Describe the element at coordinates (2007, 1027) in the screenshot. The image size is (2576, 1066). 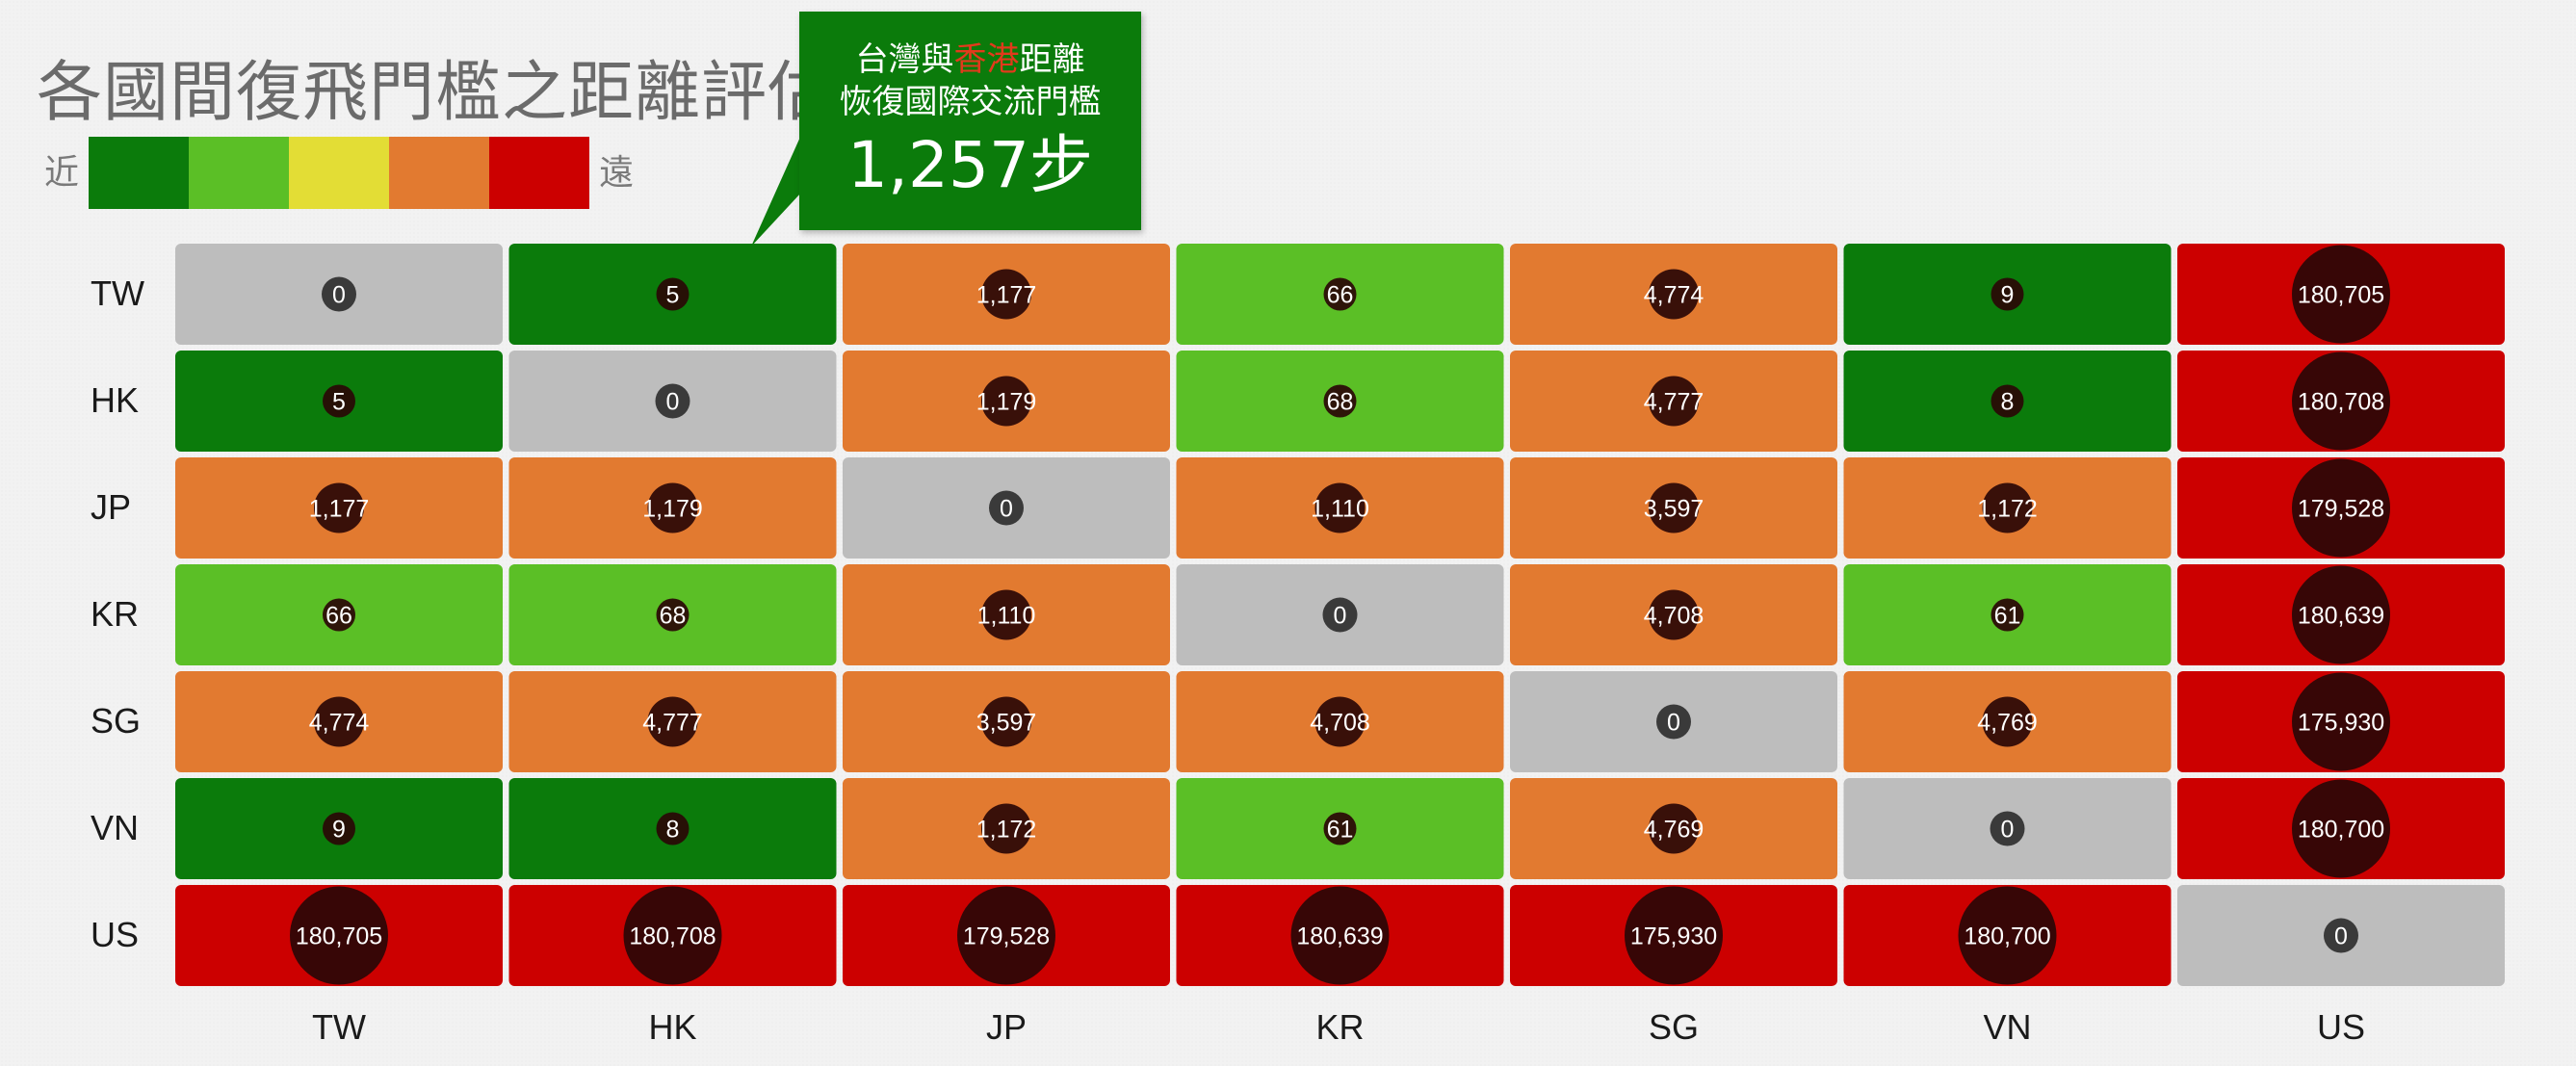
I see `col-label-vn: VN` at that location.